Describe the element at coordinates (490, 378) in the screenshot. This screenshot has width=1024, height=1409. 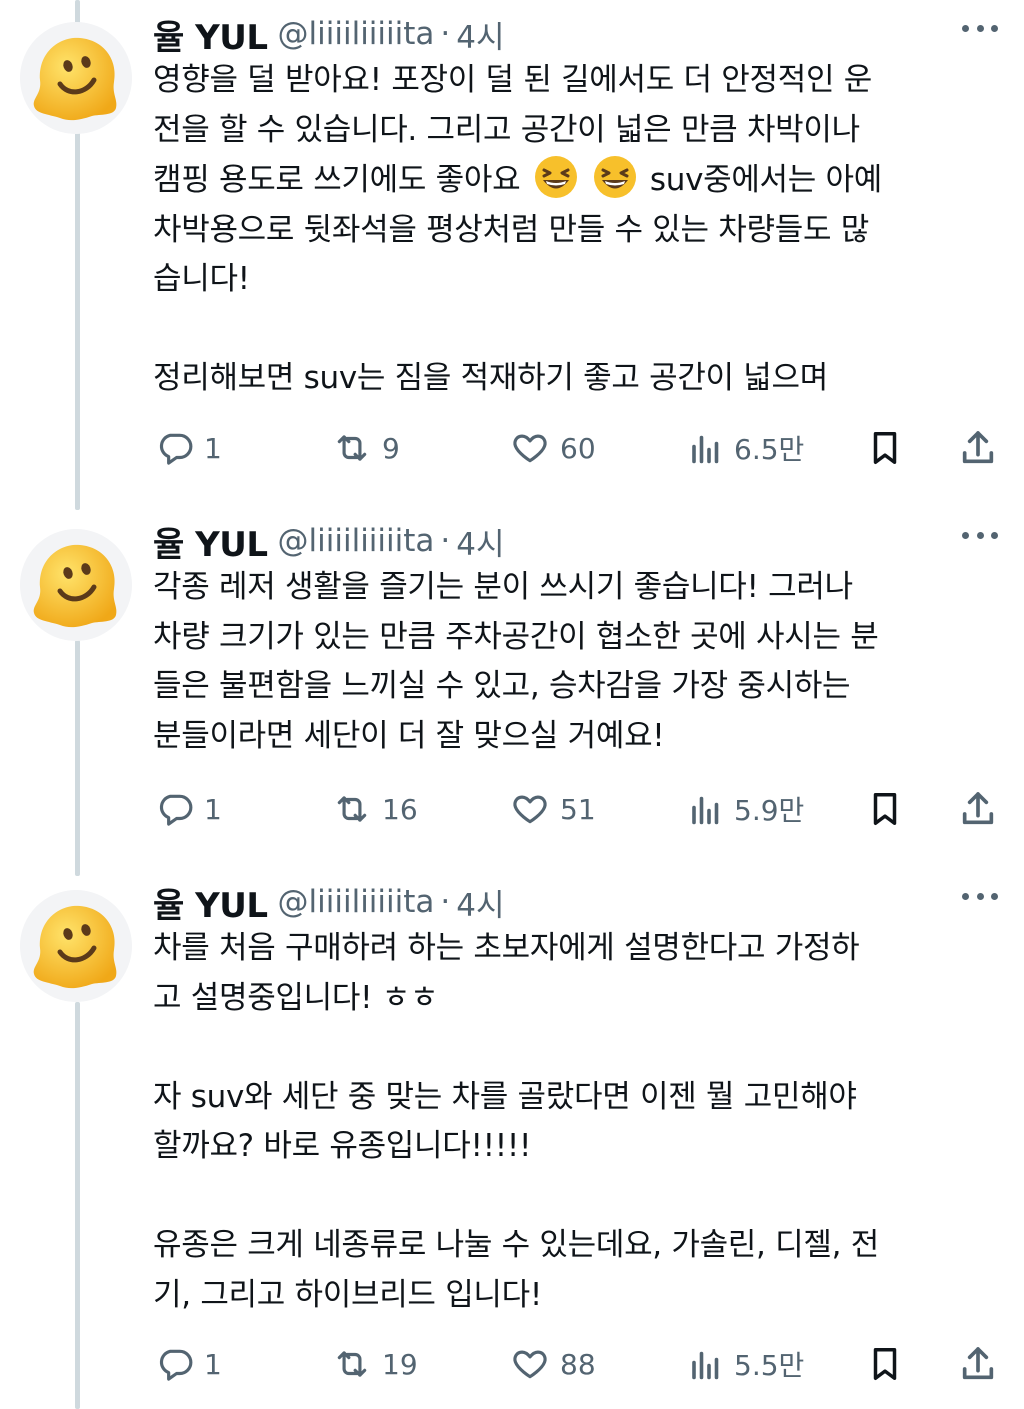
I see `text-line: 정리해보면 suv는 짐을 적재하기 좋고 공간이 넓으며` at that location.